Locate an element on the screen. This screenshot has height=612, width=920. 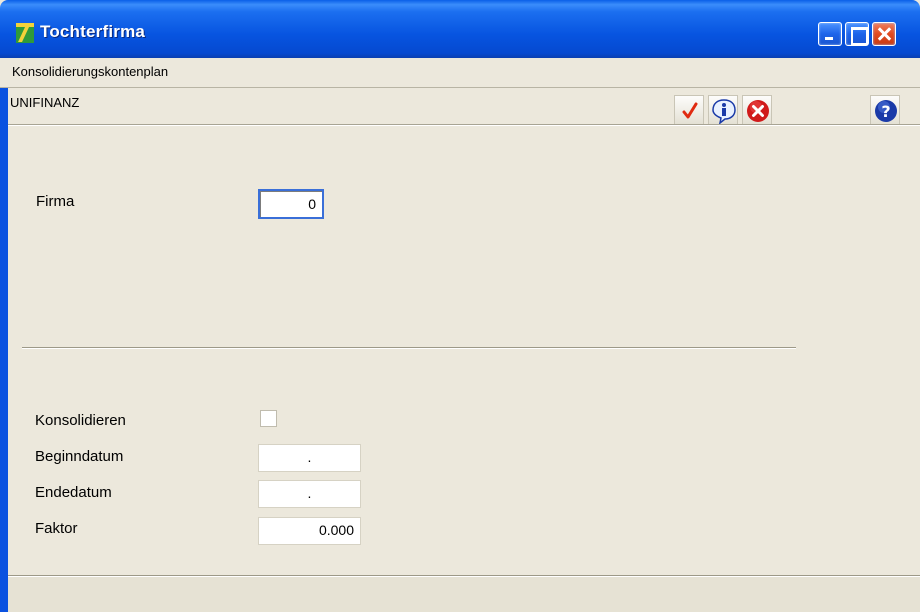
menu-item-konsolidierungskontenplan: Konsolidierungskontenplan is located at coordinates (90, 71).